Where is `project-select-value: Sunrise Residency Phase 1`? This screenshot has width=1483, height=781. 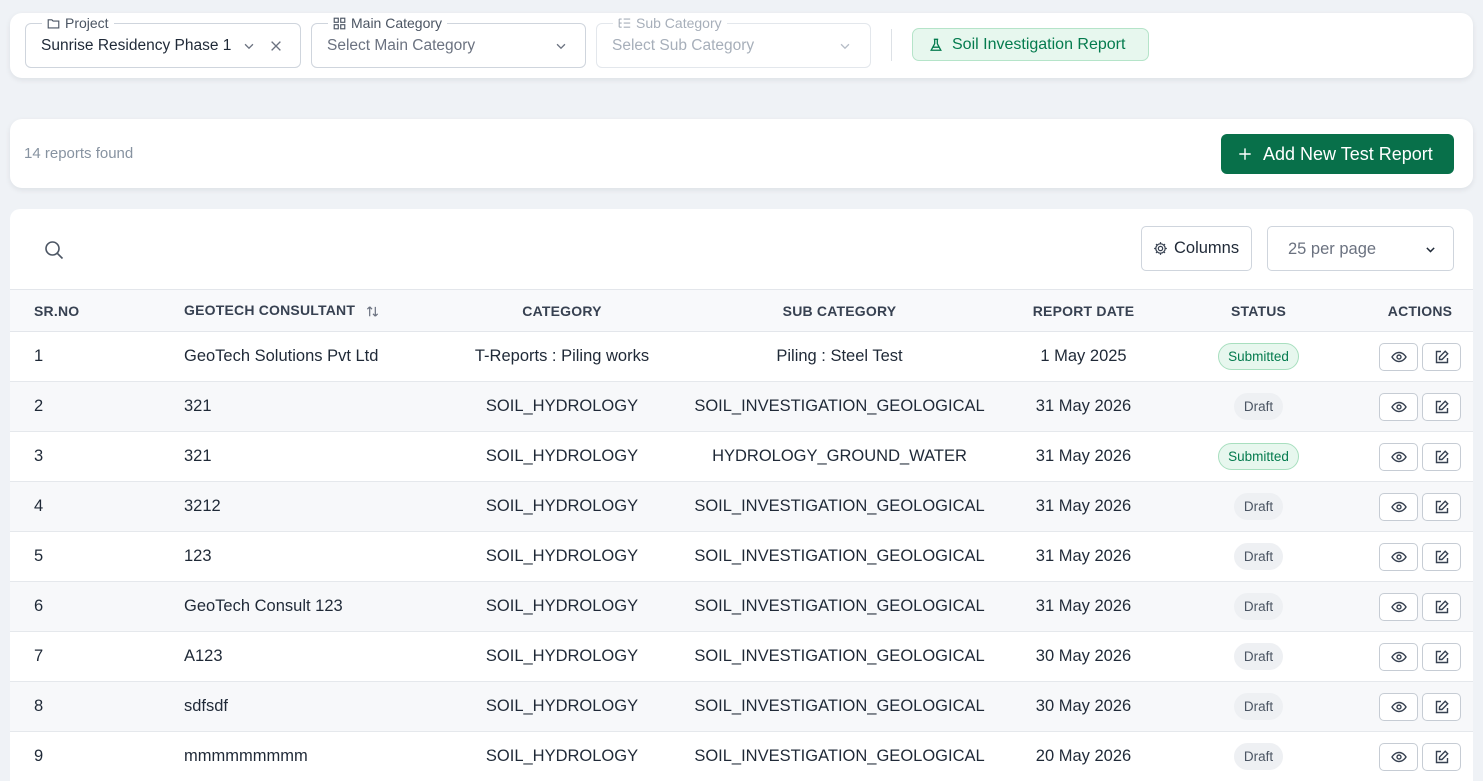
project-select-value: Sunrise Residency Phase 1 is located at coordinates (136, 45).